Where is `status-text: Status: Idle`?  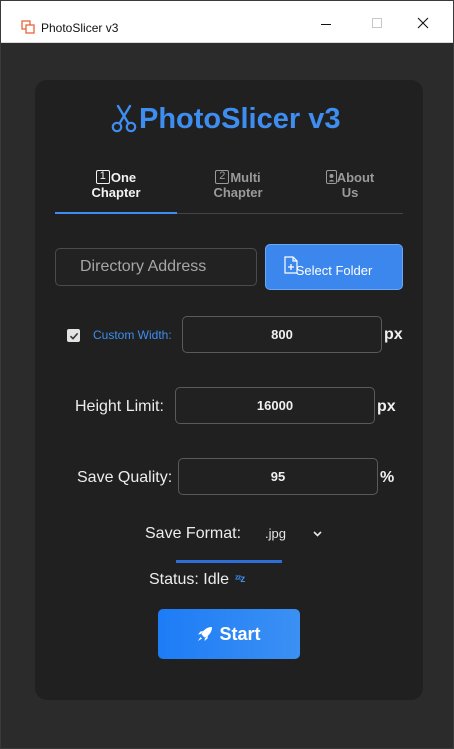 status-text: Status: Idle is located at coordinates (189, 579).